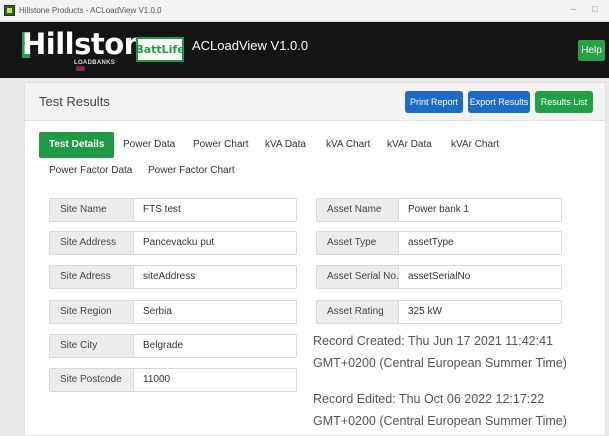 This screenshot has width=609, height=436. What do you see at coordinates (348, 144) in the screenshot?
I see `tab-kva-chart: kVA Chart` at bounding box center [348, 144].